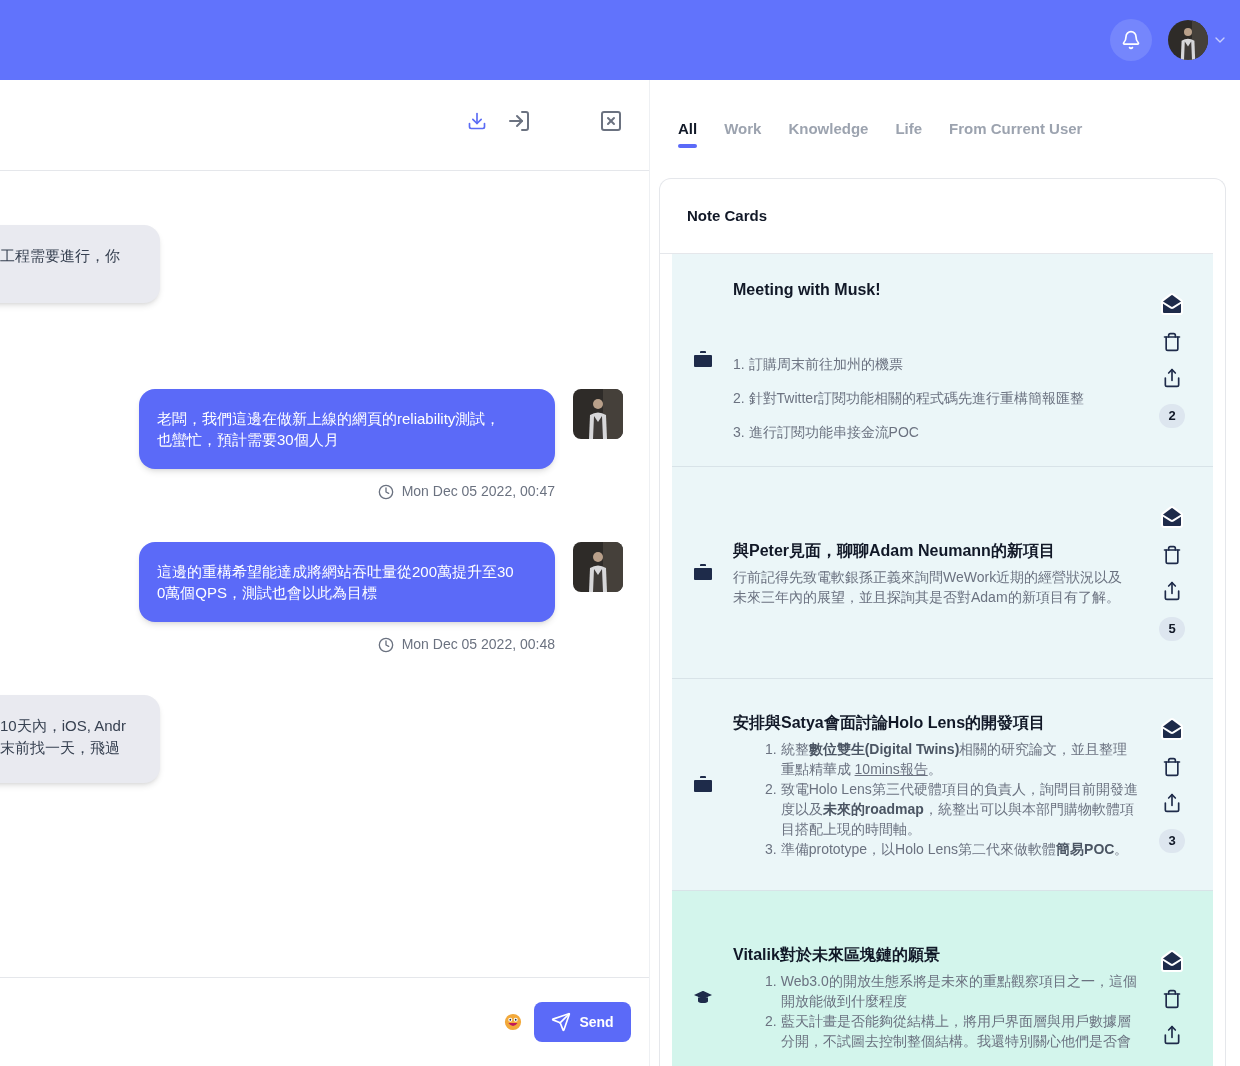  Describe the element at coordinates (477, 121) in the screenshot. I see `download-icon` at that location.